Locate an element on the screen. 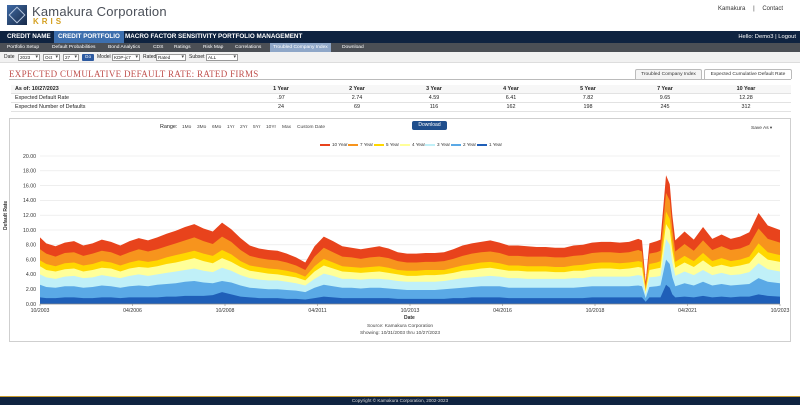 The width and height of the screenshot is (800, 405). x-tick-label: 10/2018 is located at coordinates (595, 311).